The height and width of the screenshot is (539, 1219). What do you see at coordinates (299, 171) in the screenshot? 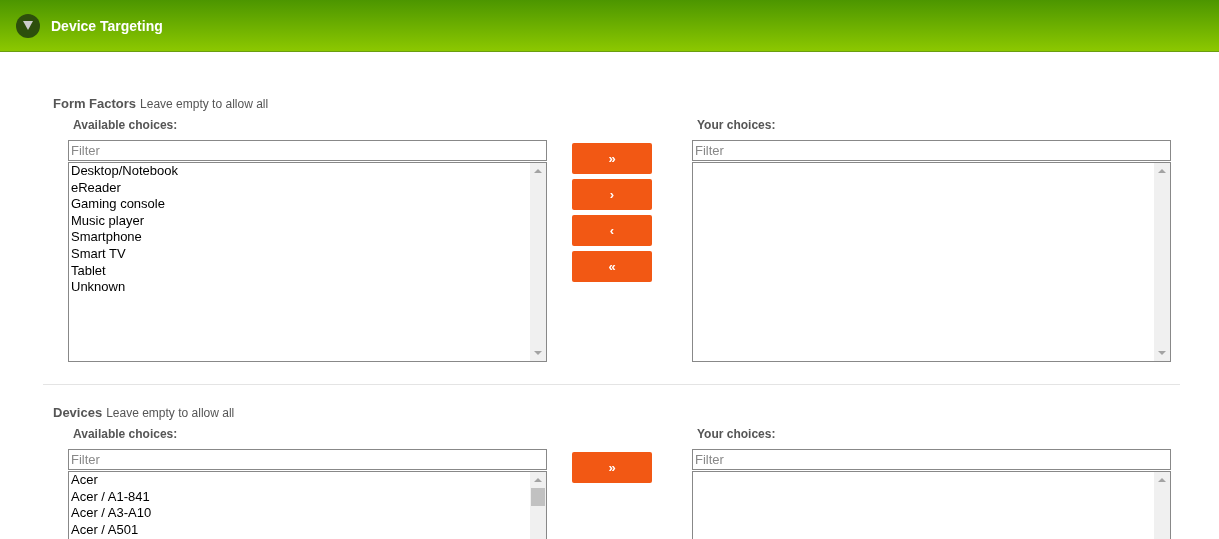
I see `list-item: Desktop/Notebook` at bounding box center [299, 171].